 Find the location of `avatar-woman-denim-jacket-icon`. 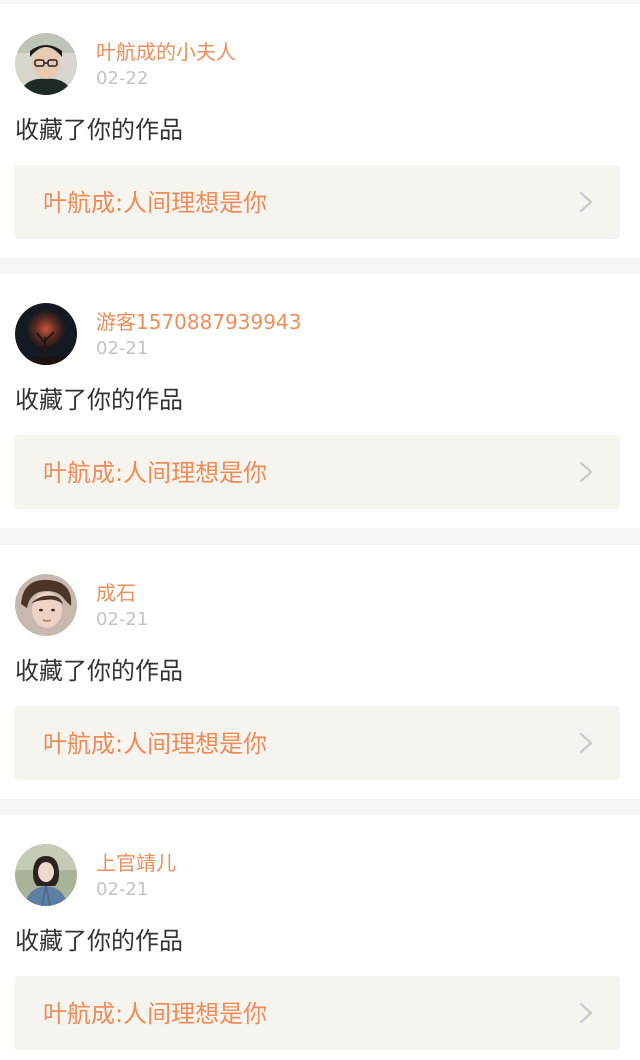

avatar-woman-denim-jacket-icon is located at coordinates (46, 875).